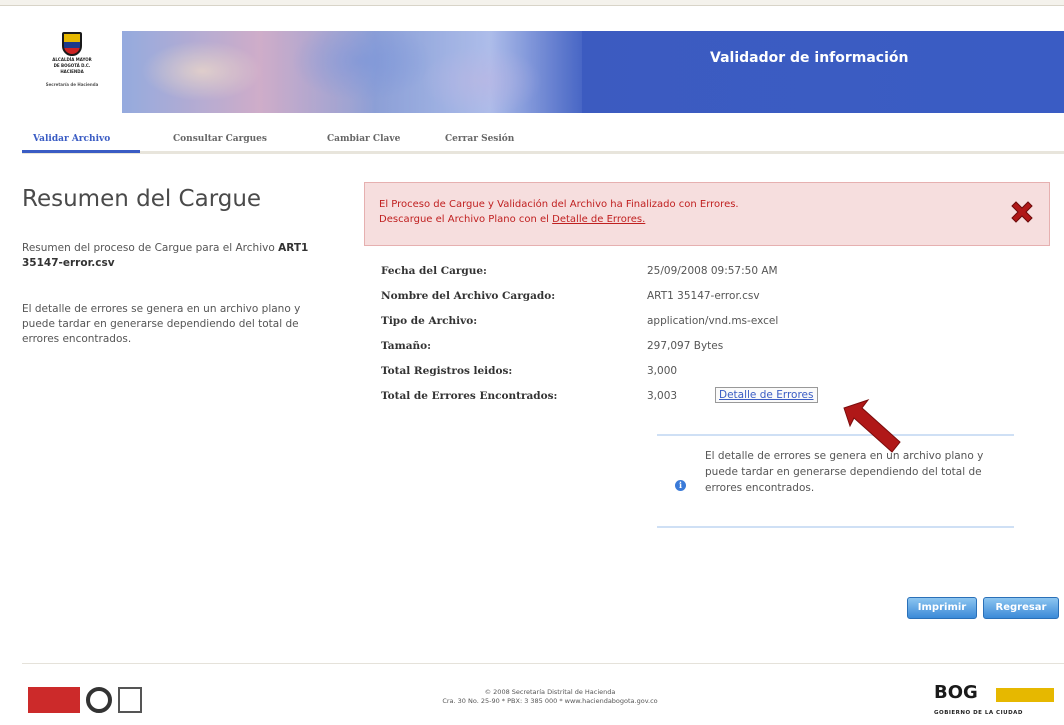  Describe the element at coordinates (479, 139) in the screenshot. I see `tab-cerrar-sesion: Cerrar Sesión` at that location.